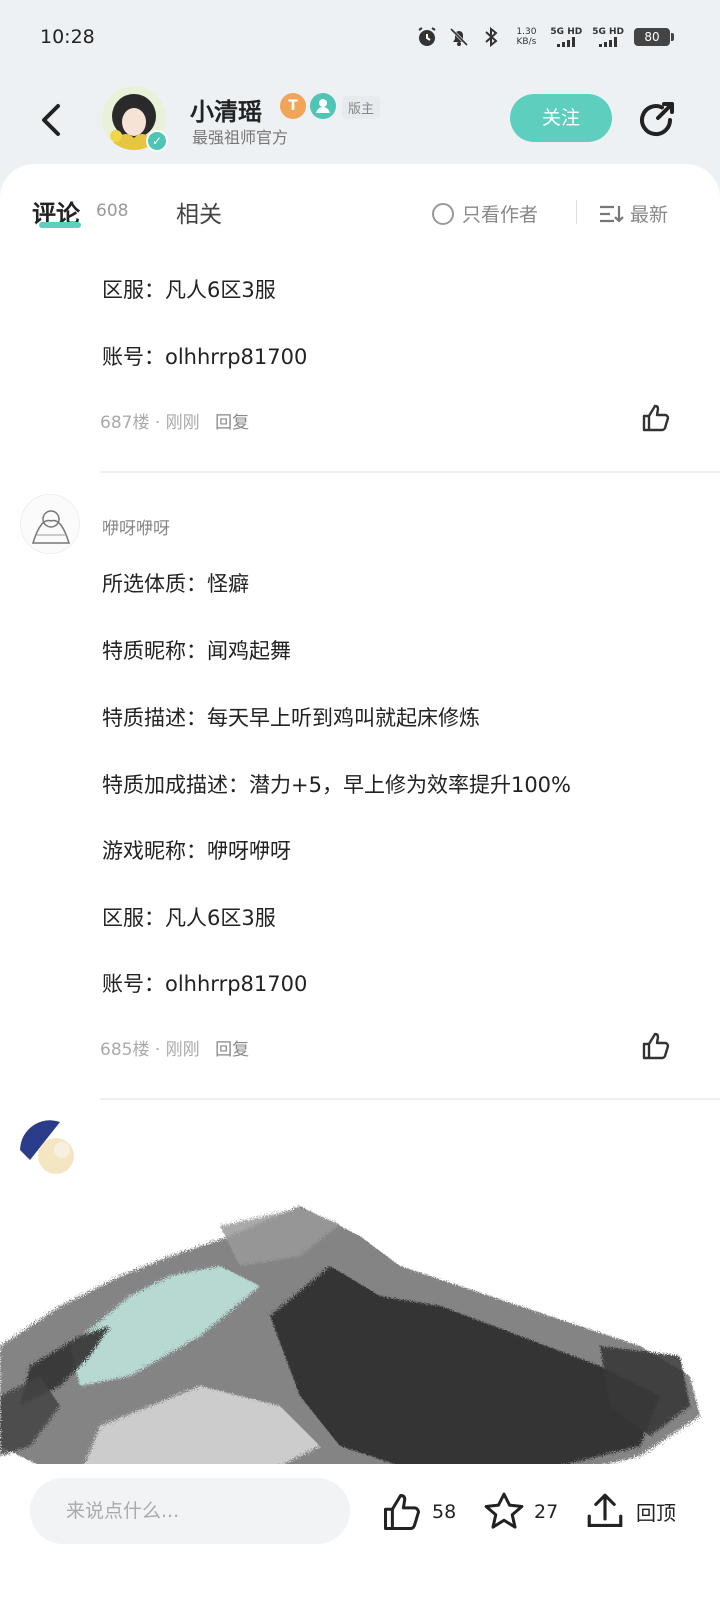  I want to click on favorite-count: 27, so click(546, 1512).